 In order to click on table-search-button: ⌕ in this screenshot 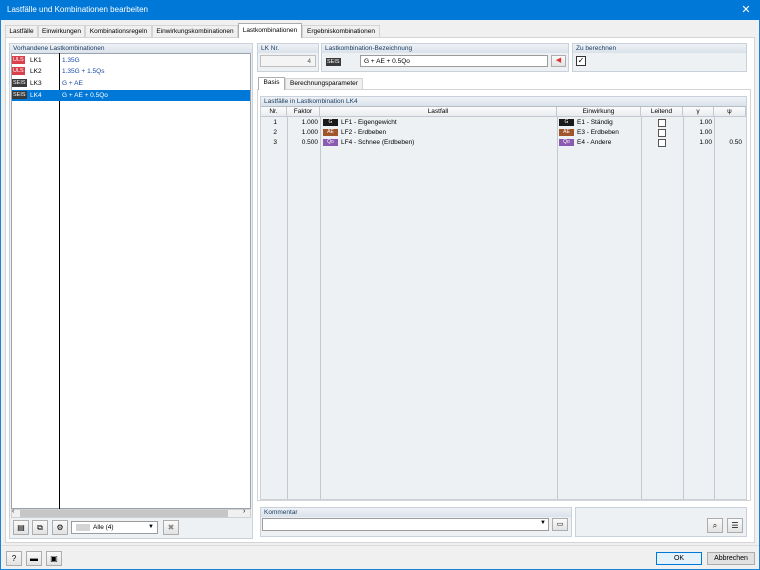, I will do `click(715, 525)`.